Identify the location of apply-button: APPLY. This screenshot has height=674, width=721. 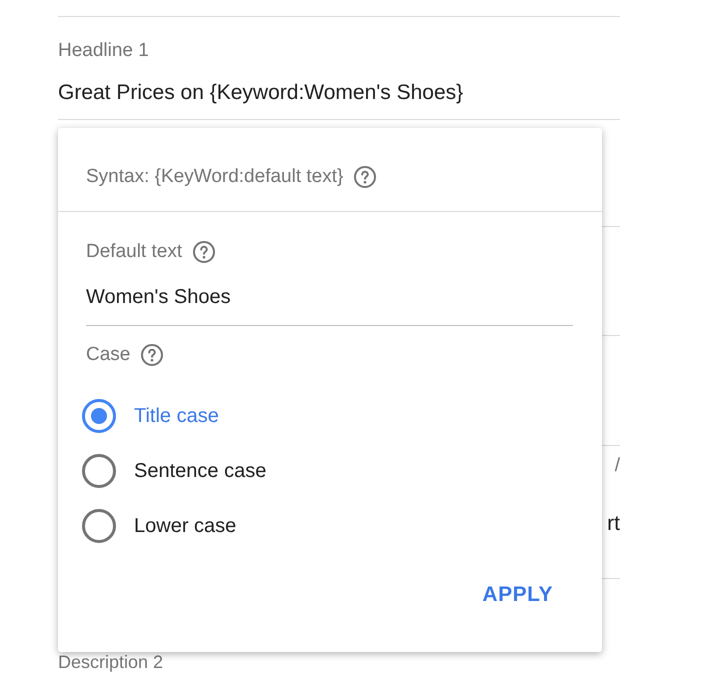
(517, 595).